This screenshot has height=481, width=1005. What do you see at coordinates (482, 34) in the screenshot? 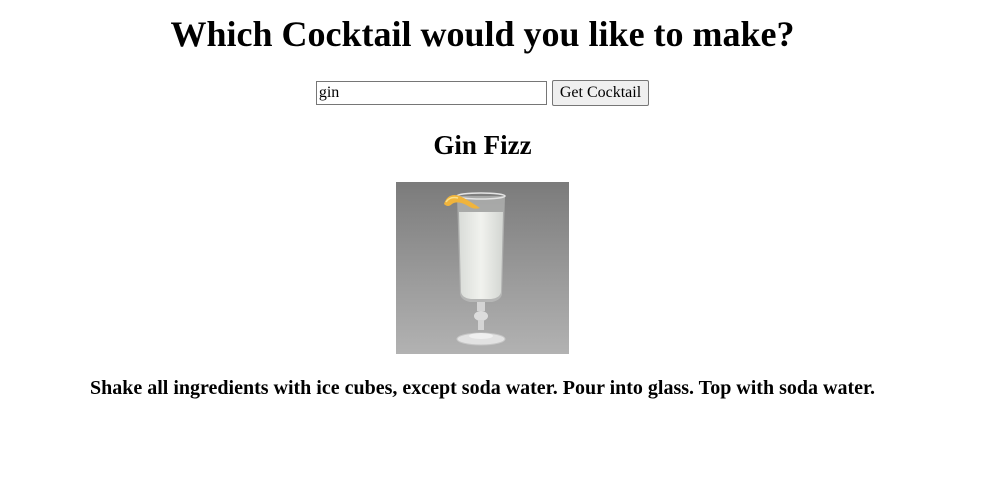
I see `page-title: Which Cocktail would you like to make?` at bounding box center [482, 34].